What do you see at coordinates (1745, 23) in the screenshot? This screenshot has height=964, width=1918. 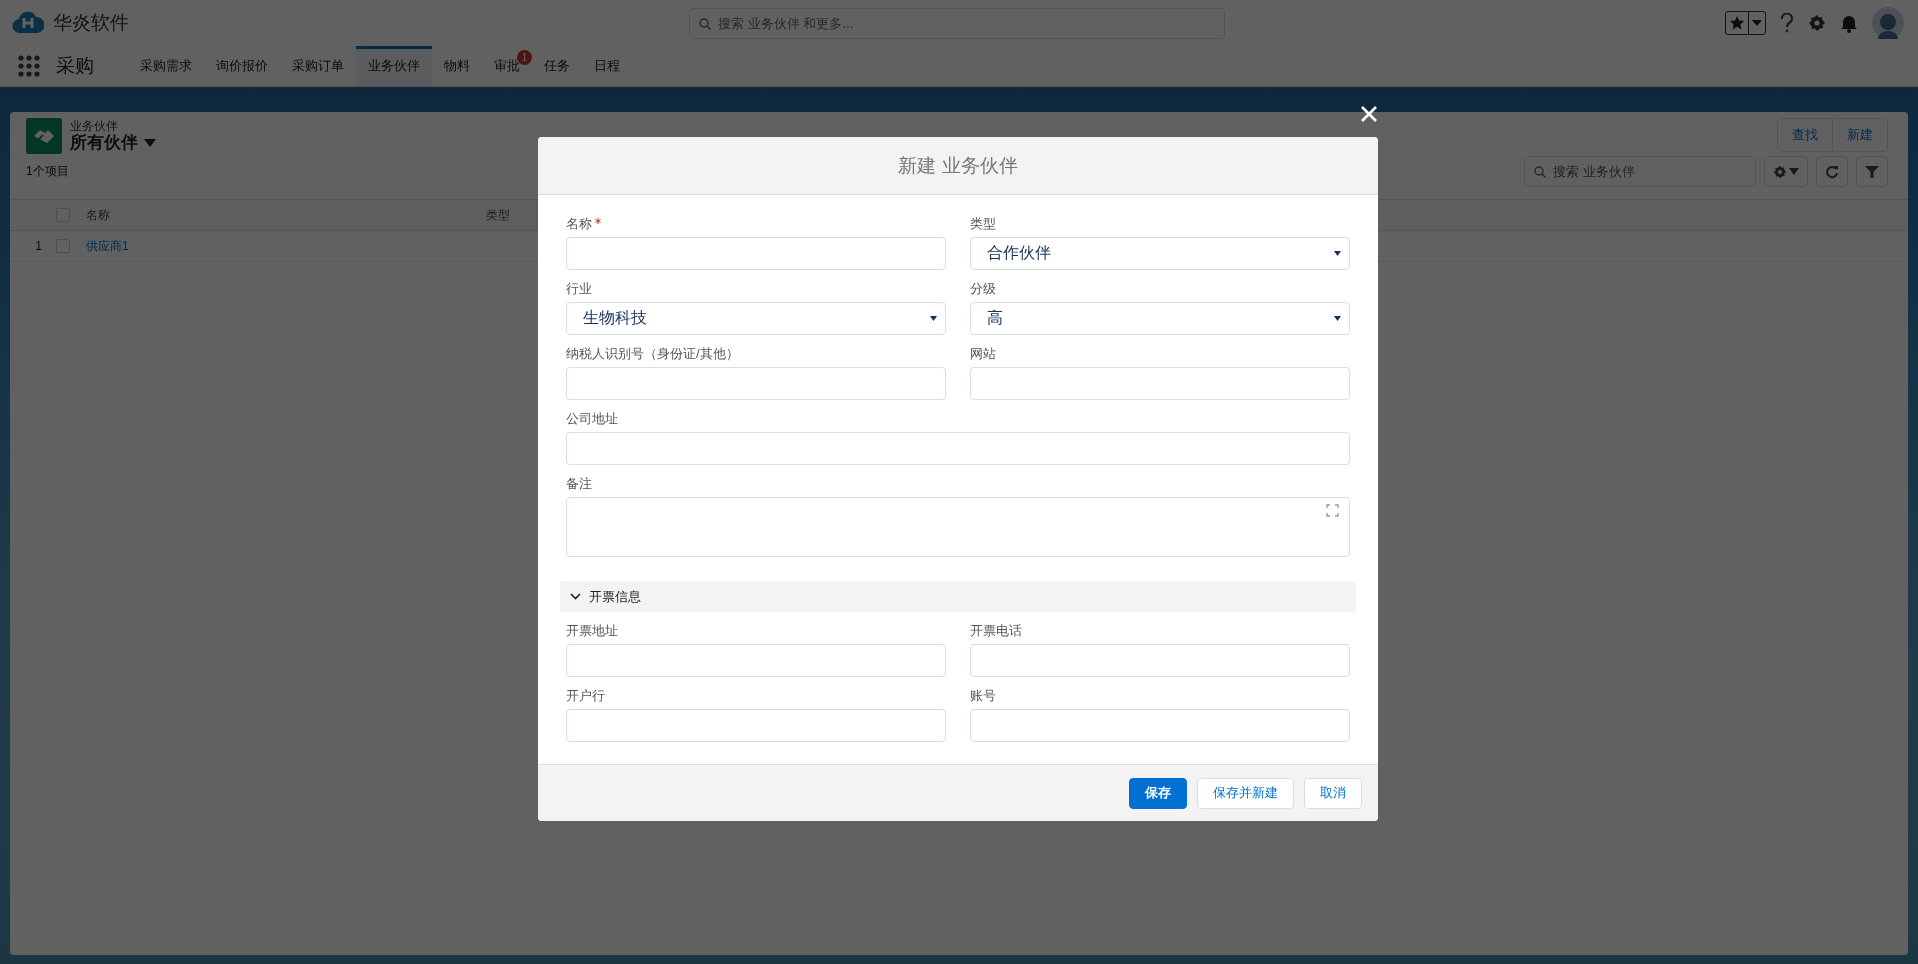 I see `favorites-control` at bounding box center [1745, 23].